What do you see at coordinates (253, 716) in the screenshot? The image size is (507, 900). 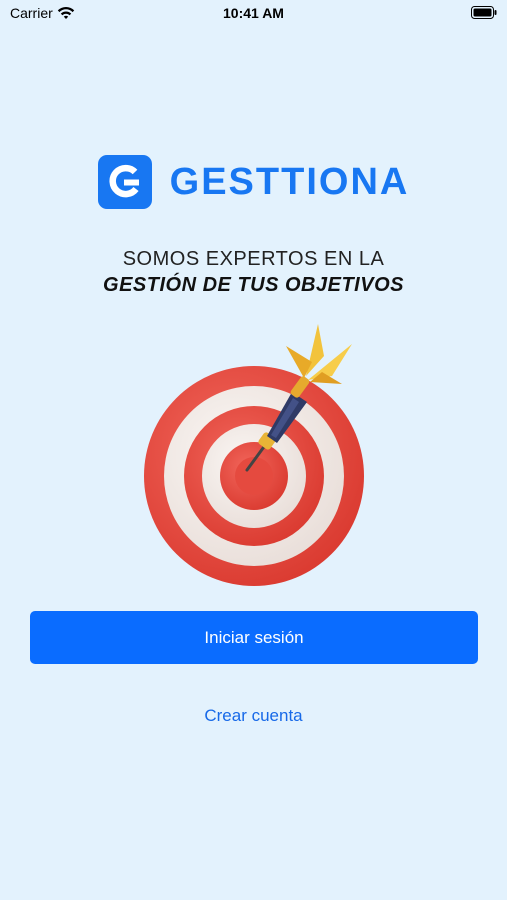 I see `create-account-link: Crear cuenta` at bounding box center [253, 716].